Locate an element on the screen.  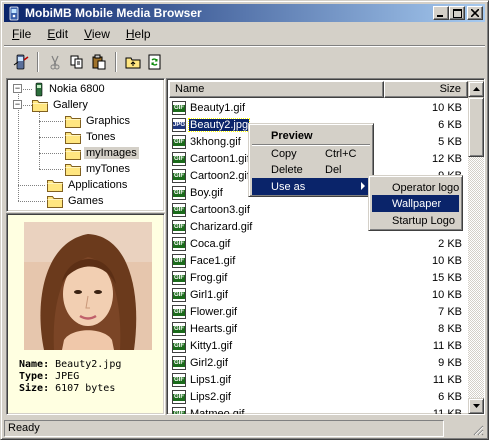
tree-item-label: Applications is located at coordinates (98, 185).